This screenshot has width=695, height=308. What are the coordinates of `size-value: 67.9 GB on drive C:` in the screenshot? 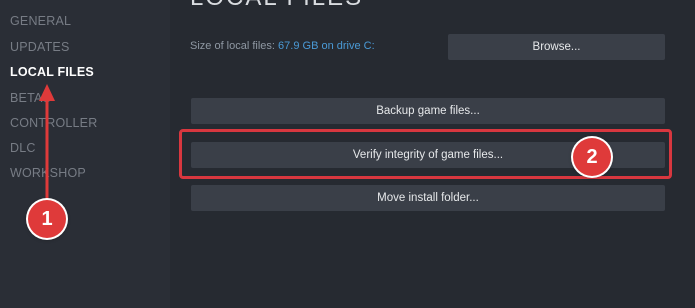 It's located at (326, 46).